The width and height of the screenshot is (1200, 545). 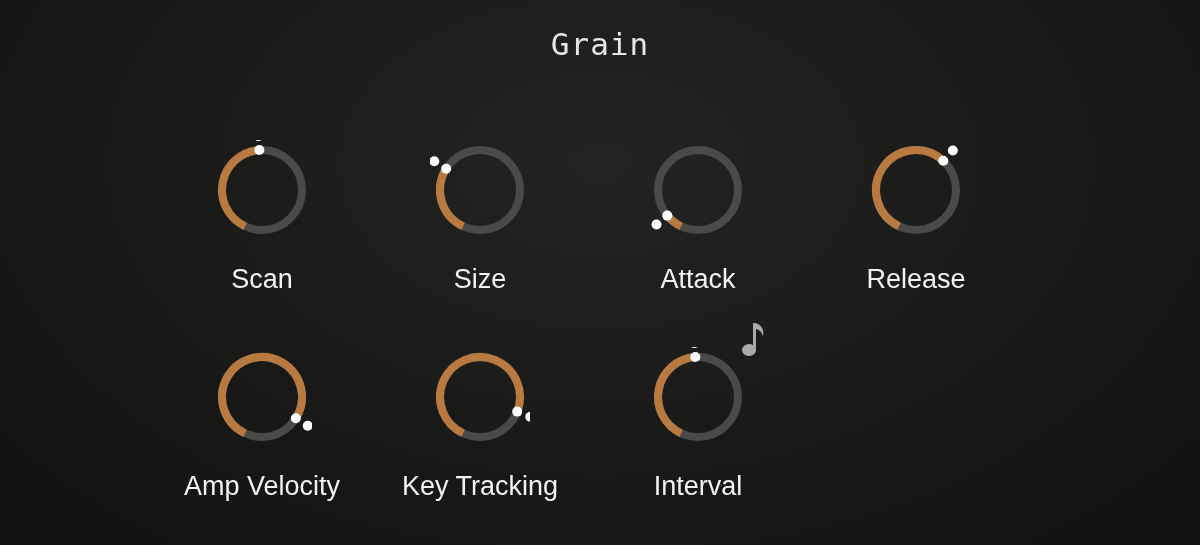 What do you see at coordinates (916, 279) in the screenshot?
I see `knob-label: Release` at bounding box center [916, 279].